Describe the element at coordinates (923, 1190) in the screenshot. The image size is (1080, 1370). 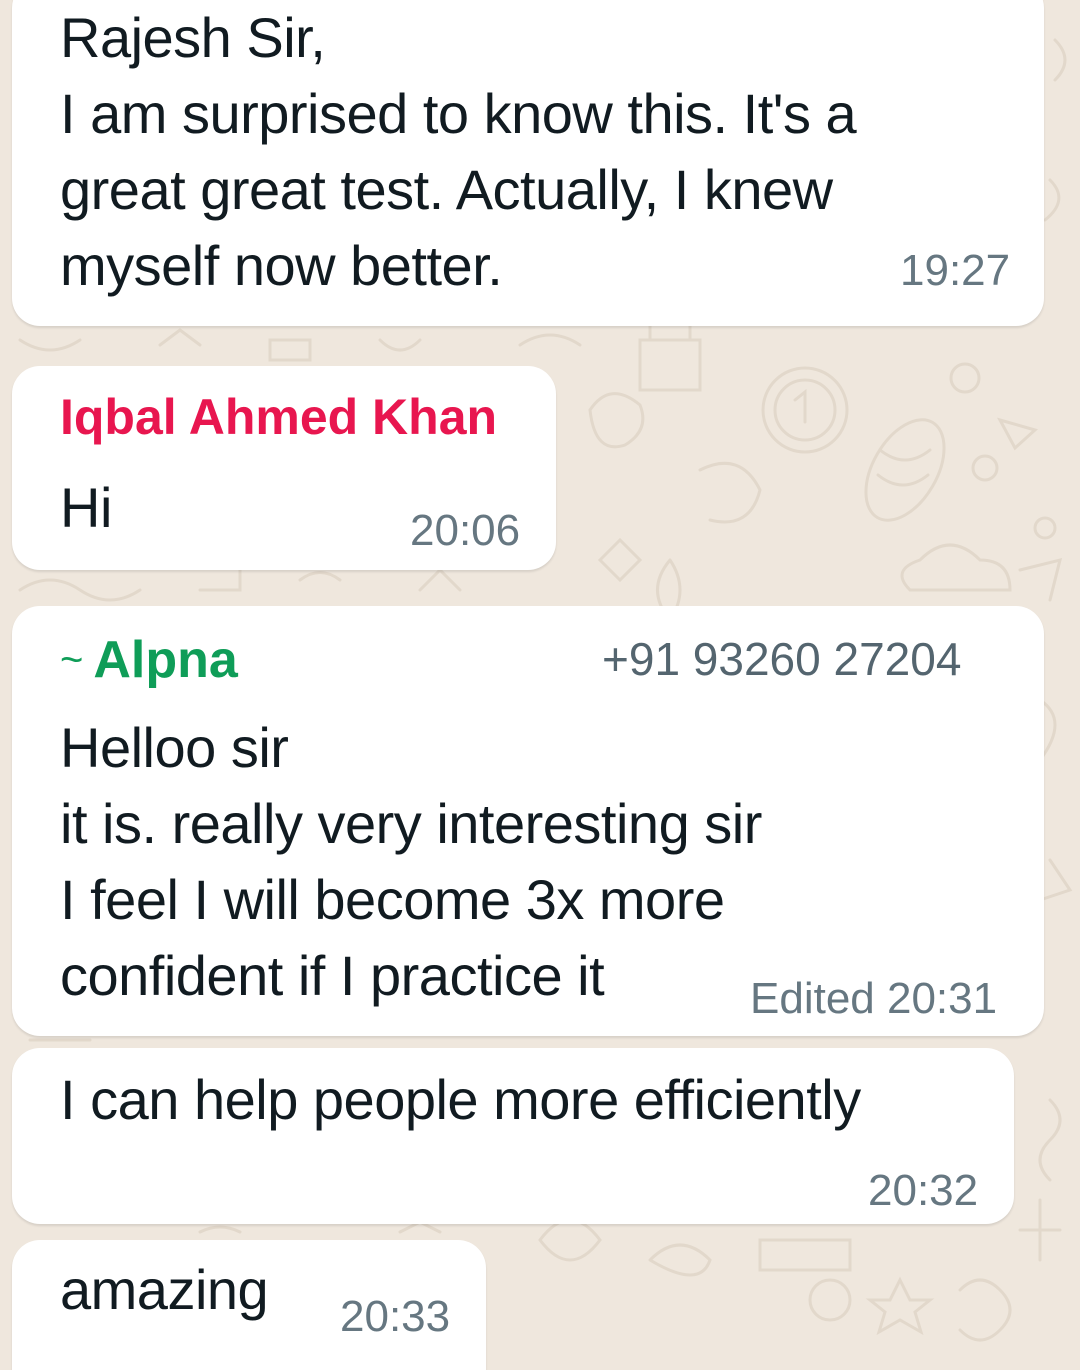
I see `message-timestamp: 20:32` at that location.